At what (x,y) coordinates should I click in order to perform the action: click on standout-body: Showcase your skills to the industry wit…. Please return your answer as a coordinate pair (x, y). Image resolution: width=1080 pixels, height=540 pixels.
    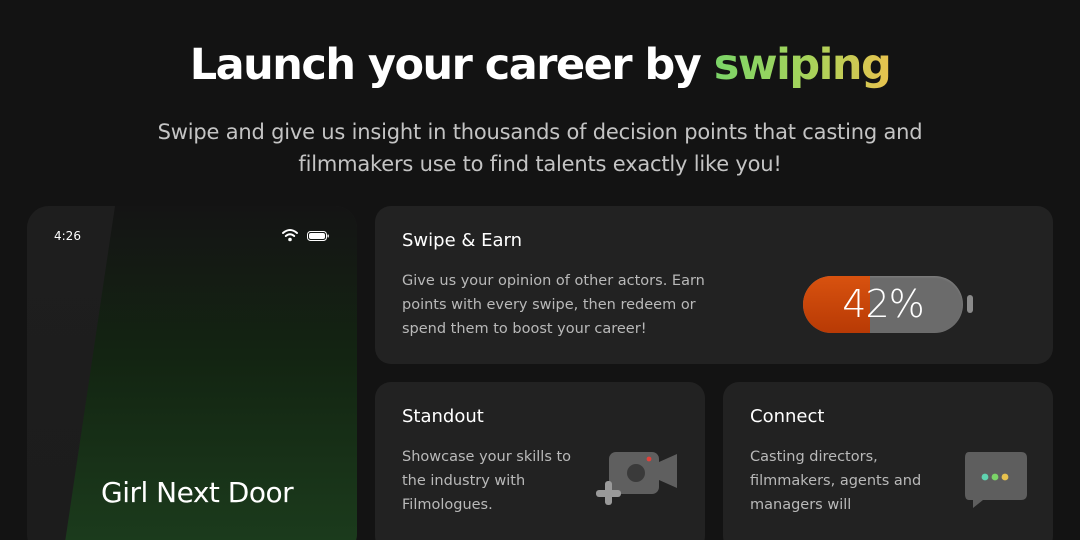
    Looking at the image, I should click on (487, 481).